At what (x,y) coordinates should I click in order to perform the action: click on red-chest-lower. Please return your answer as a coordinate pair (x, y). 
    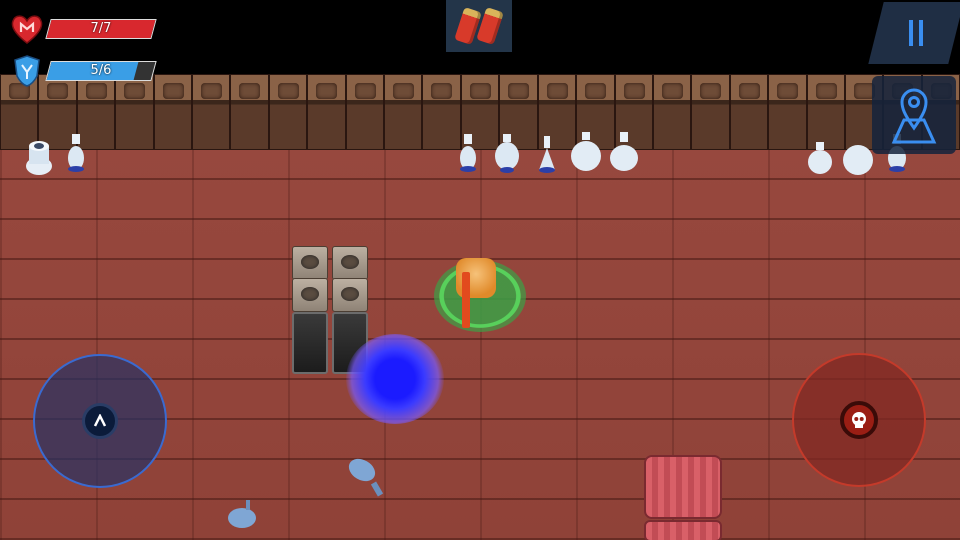
    Looking at the image, I should click on (683, 530).